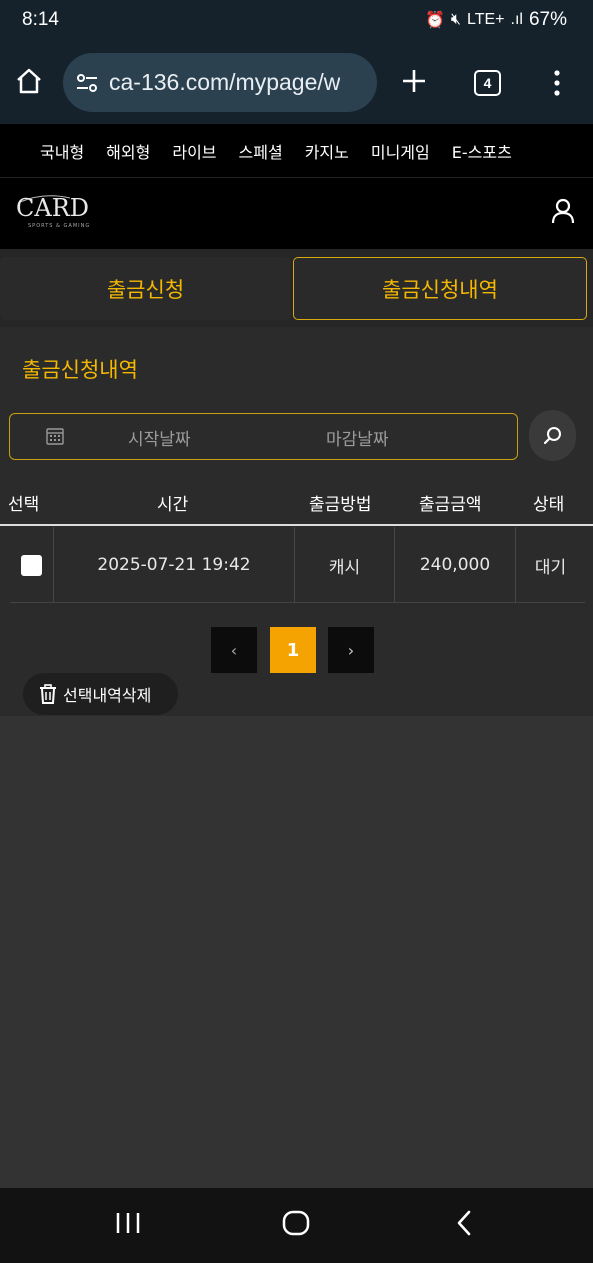  What do you see at coordinates (486, 19) in the screenshot?
I see `network-label: LTE+` at bounding box center [486, 19].